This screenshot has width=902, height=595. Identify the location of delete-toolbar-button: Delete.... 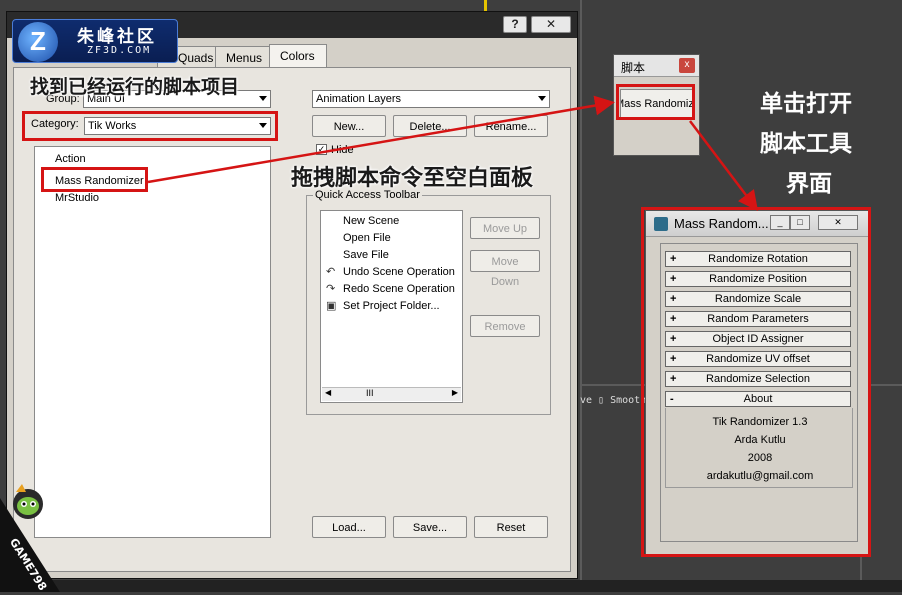
(430, 126).